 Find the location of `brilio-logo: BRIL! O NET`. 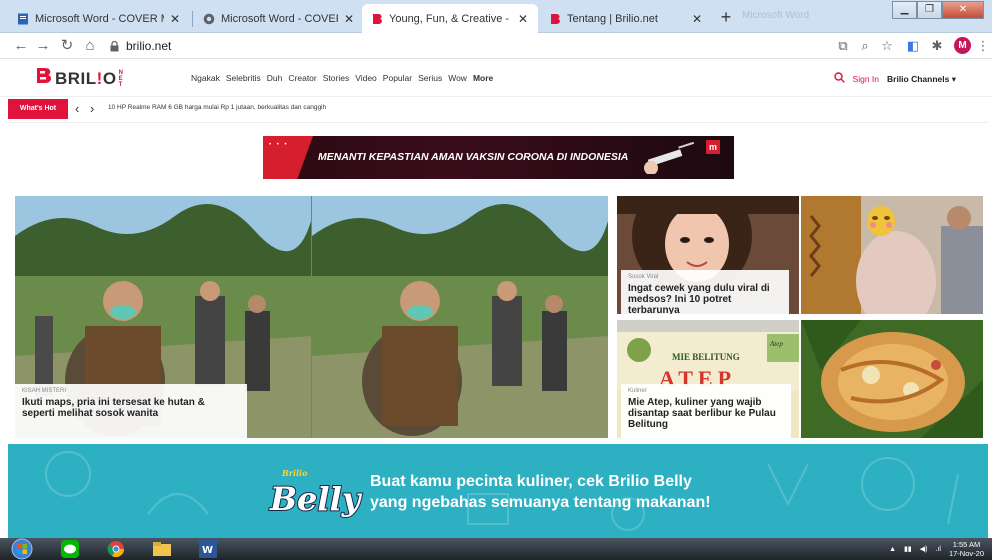

brilio-logo: BRIL! O NET is located at coordinates (80, 79).